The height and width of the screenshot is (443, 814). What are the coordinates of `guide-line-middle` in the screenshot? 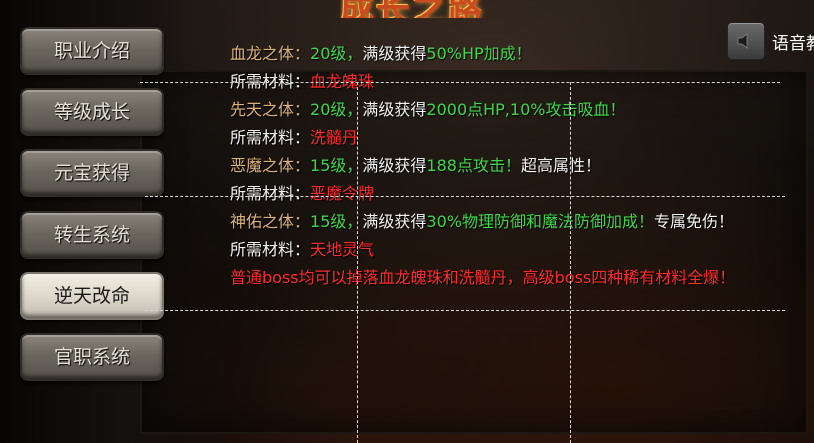 It's located at (465, 196).